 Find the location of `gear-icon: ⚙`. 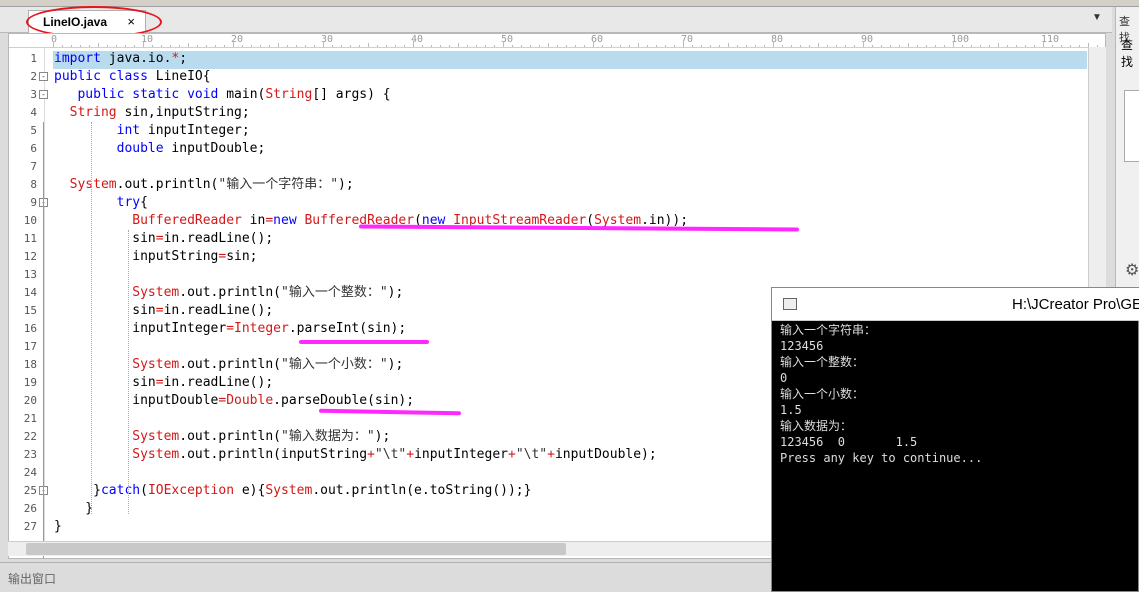

gear-icon: ⚙ is located at coordinates (1132, 270).